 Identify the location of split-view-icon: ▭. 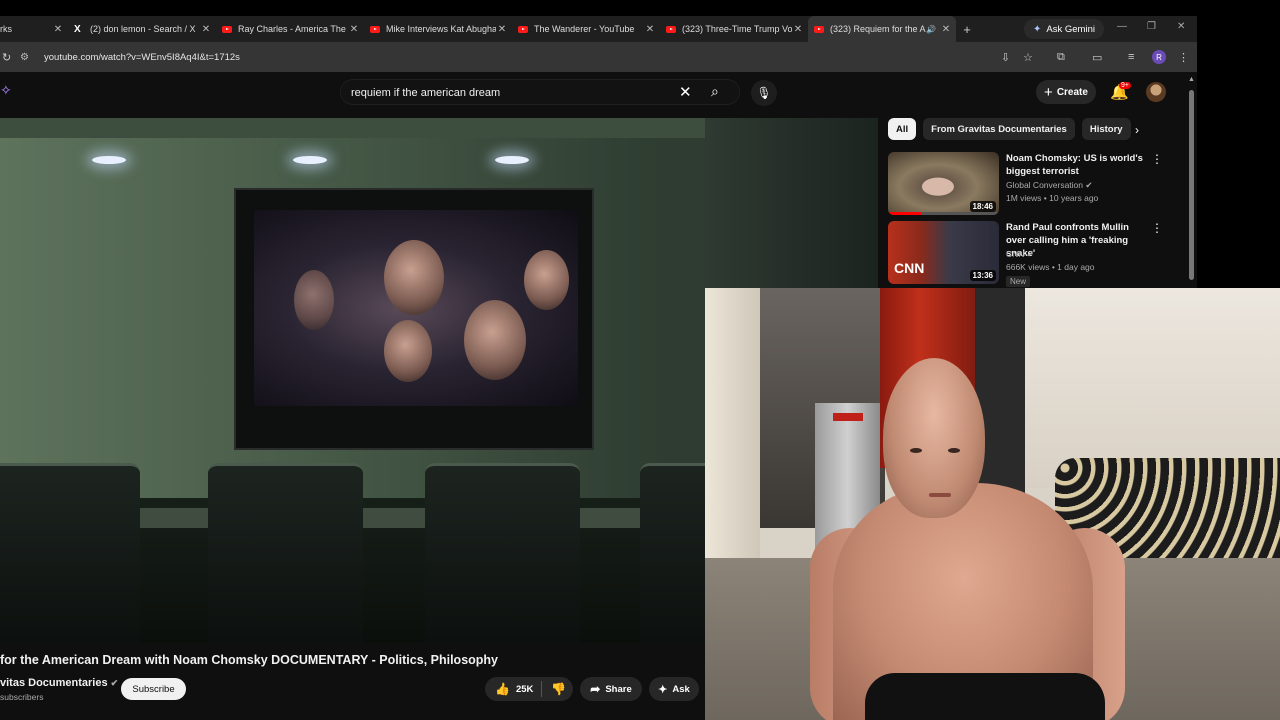
(1097, 57).